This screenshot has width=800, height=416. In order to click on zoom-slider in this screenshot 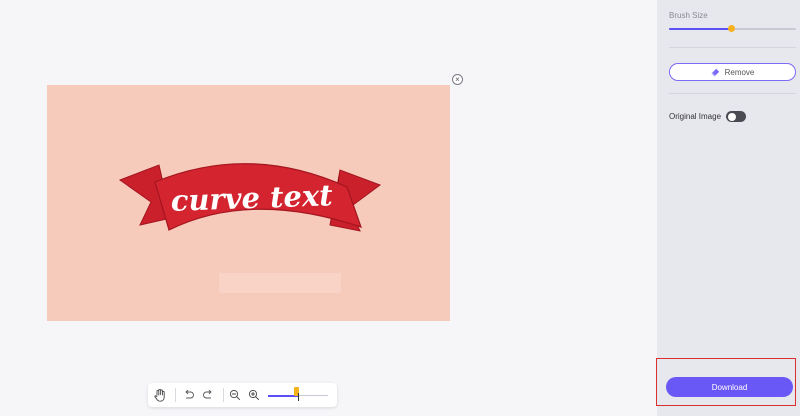, I will do `click(298, 394)`.